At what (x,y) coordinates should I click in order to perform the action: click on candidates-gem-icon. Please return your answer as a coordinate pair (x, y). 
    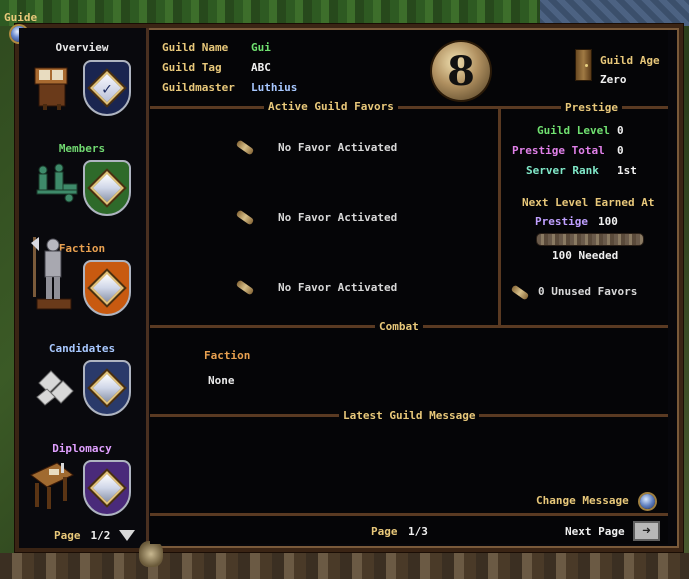
    Looking at the image, I should click on (107, 388).